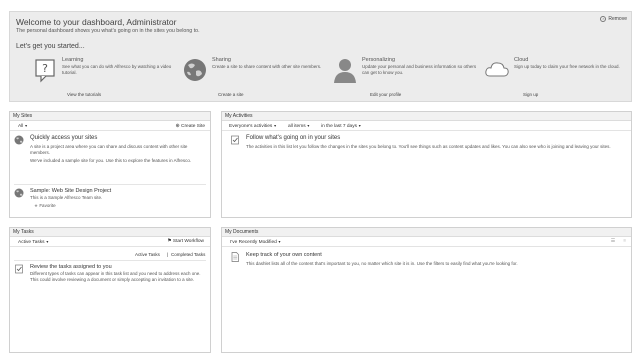 The height and width of the screenshot is (355, 640). Describe the element at coordinates (23, 126) in the screenshot. I see `sites-filter-dropdown: All▼` at that location.